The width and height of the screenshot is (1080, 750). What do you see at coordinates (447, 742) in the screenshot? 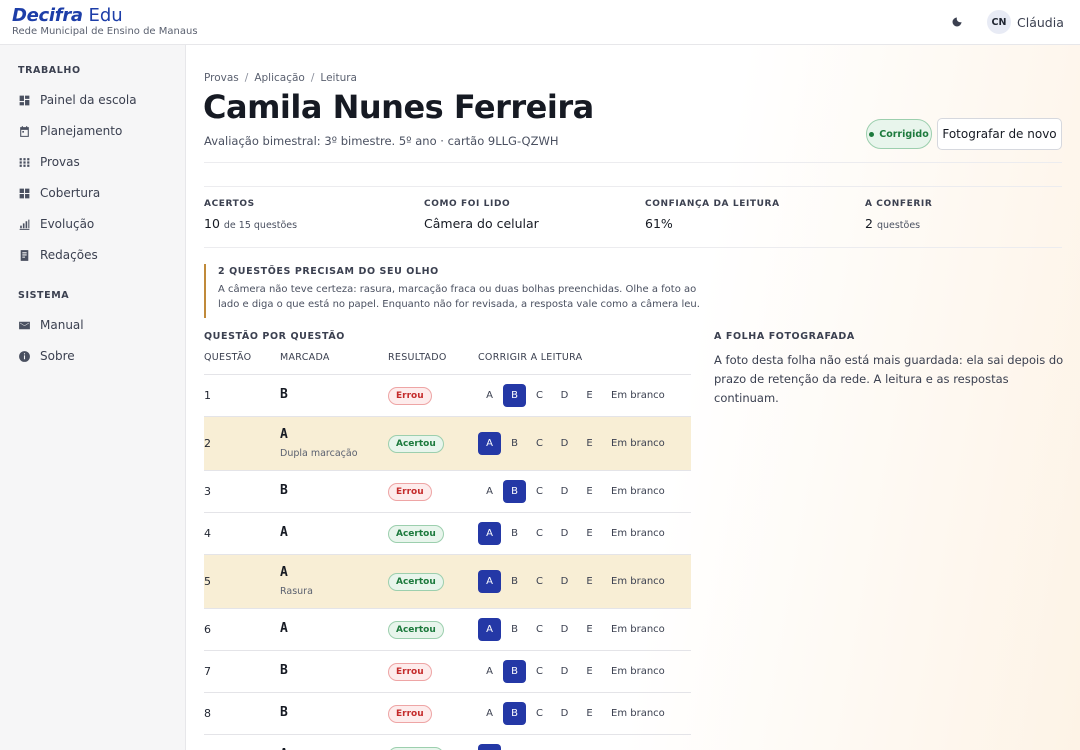
I see `table-row: 9AAcertouABCDEEm branco` at bounding box center [447, 742].